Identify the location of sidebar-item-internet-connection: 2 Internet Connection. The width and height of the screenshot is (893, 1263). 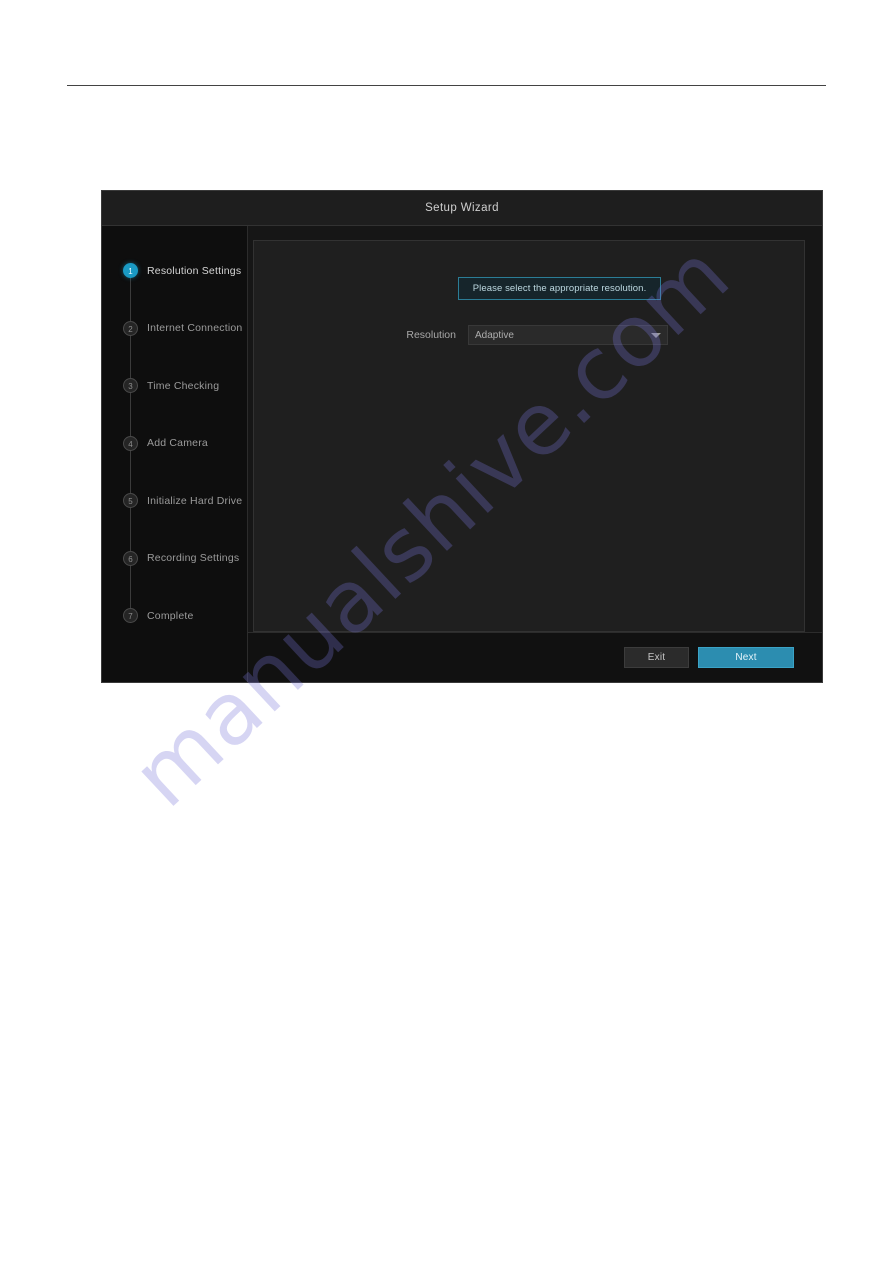
(174, 342).